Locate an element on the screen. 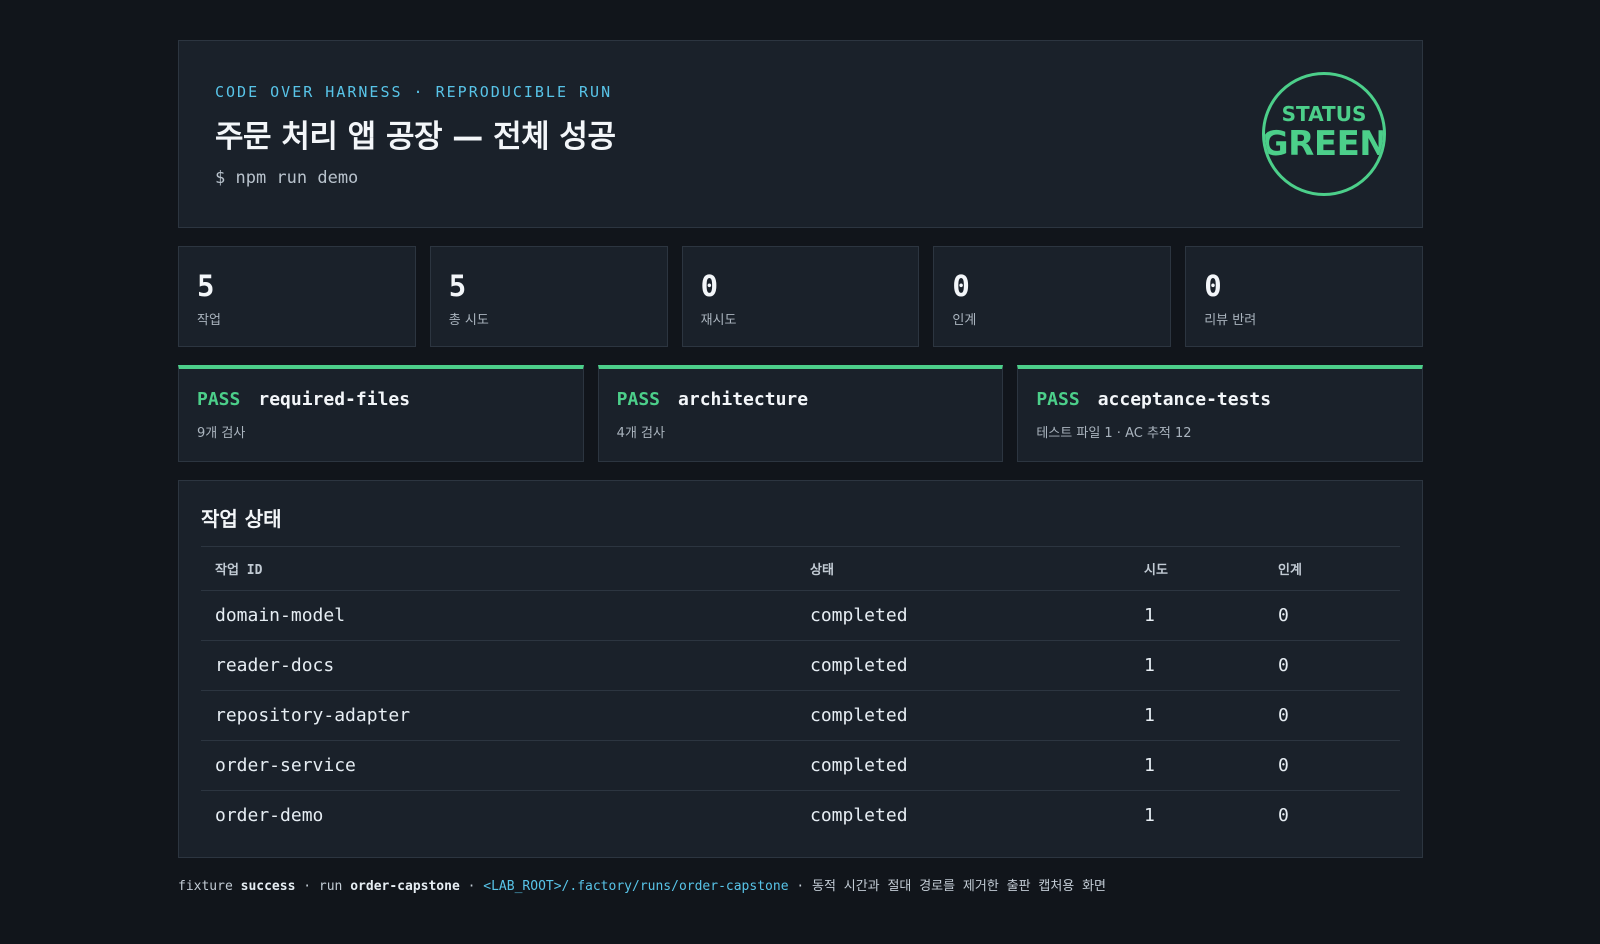  run-command: $ npm run demo is located at coordinates (287, 178).